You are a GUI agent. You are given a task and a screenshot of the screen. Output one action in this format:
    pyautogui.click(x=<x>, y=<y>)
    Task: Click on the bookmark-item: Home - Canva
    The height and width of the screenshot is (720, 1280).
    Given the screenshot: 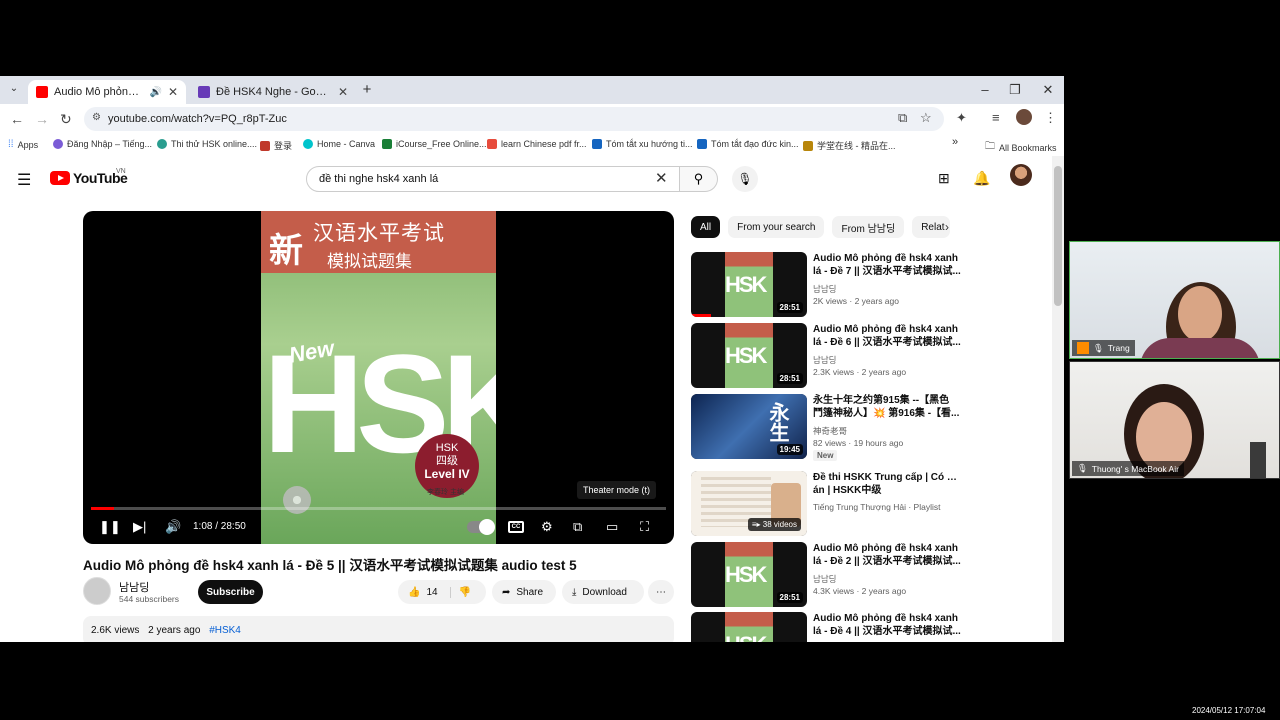 What is the action you would take?
    pyautogui.click(x=339, y=144)
    